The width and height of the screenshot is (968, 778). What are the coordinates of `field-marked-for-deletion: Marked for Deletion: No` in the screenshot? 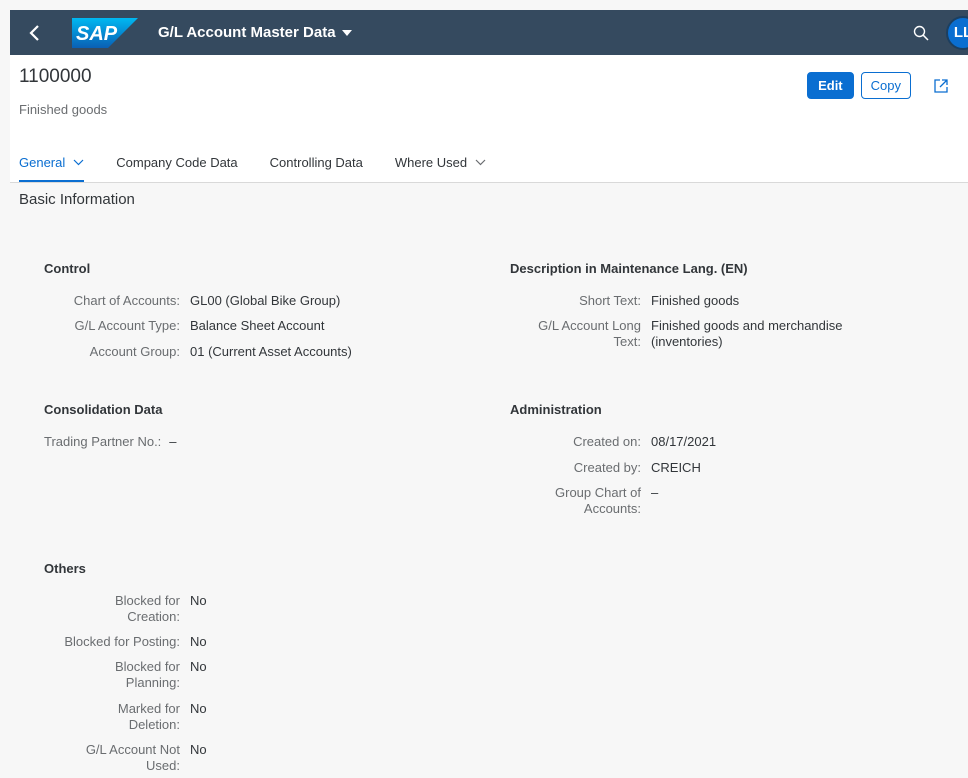 It's located at (125, 717).